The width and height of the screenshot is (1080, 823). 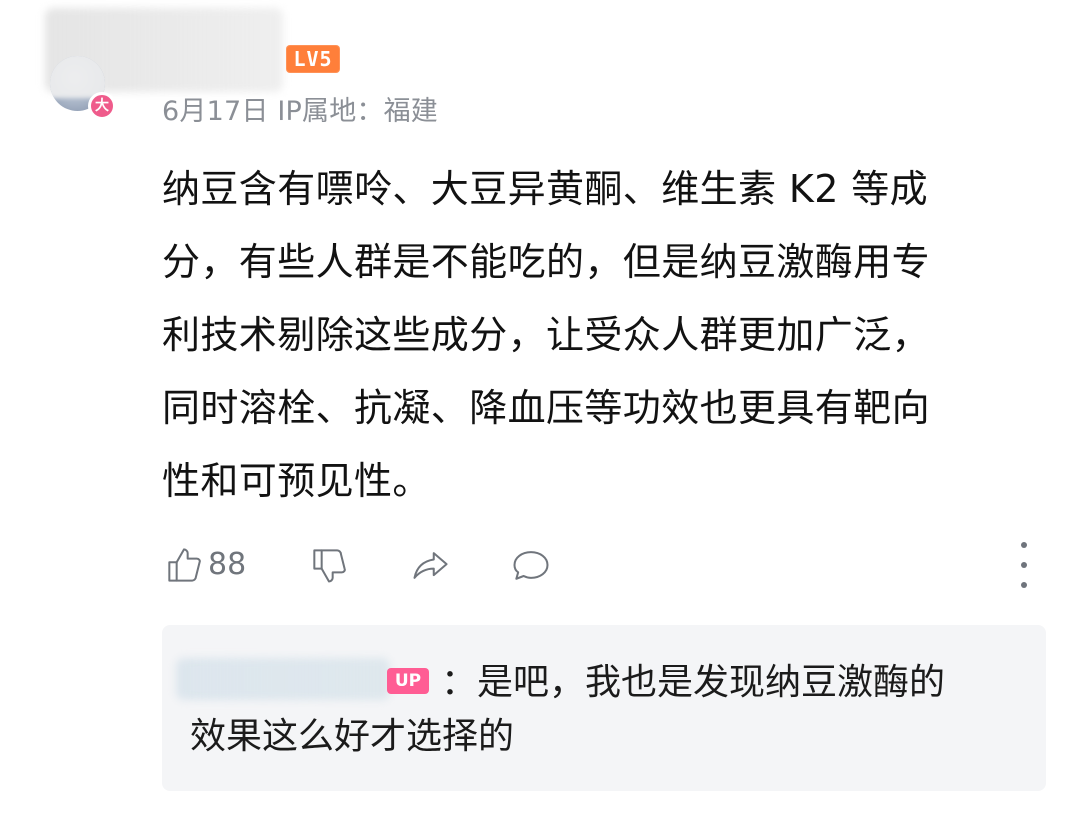 I want to click on comment-actions: 88, so click(x=602, y=565).